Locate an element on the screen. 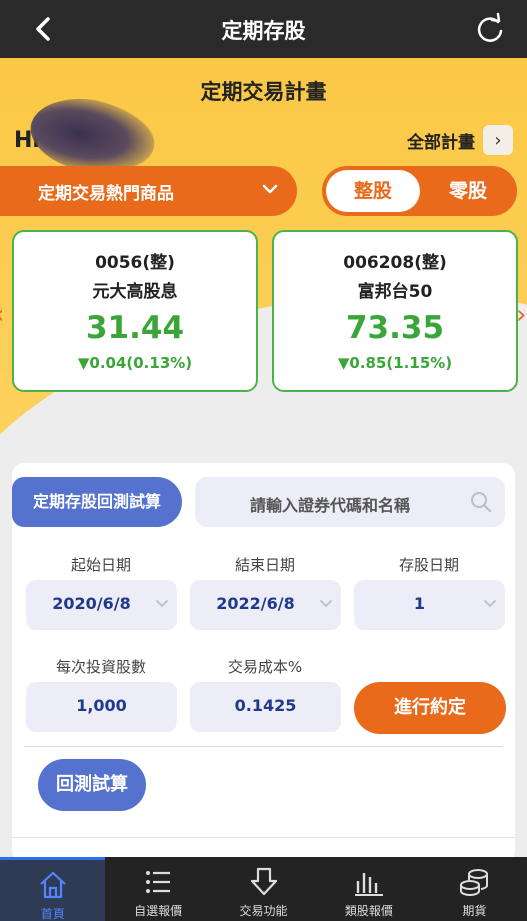 The image size is (527, 921). nav-home: 首頁 is located at coordinates (53, 889).